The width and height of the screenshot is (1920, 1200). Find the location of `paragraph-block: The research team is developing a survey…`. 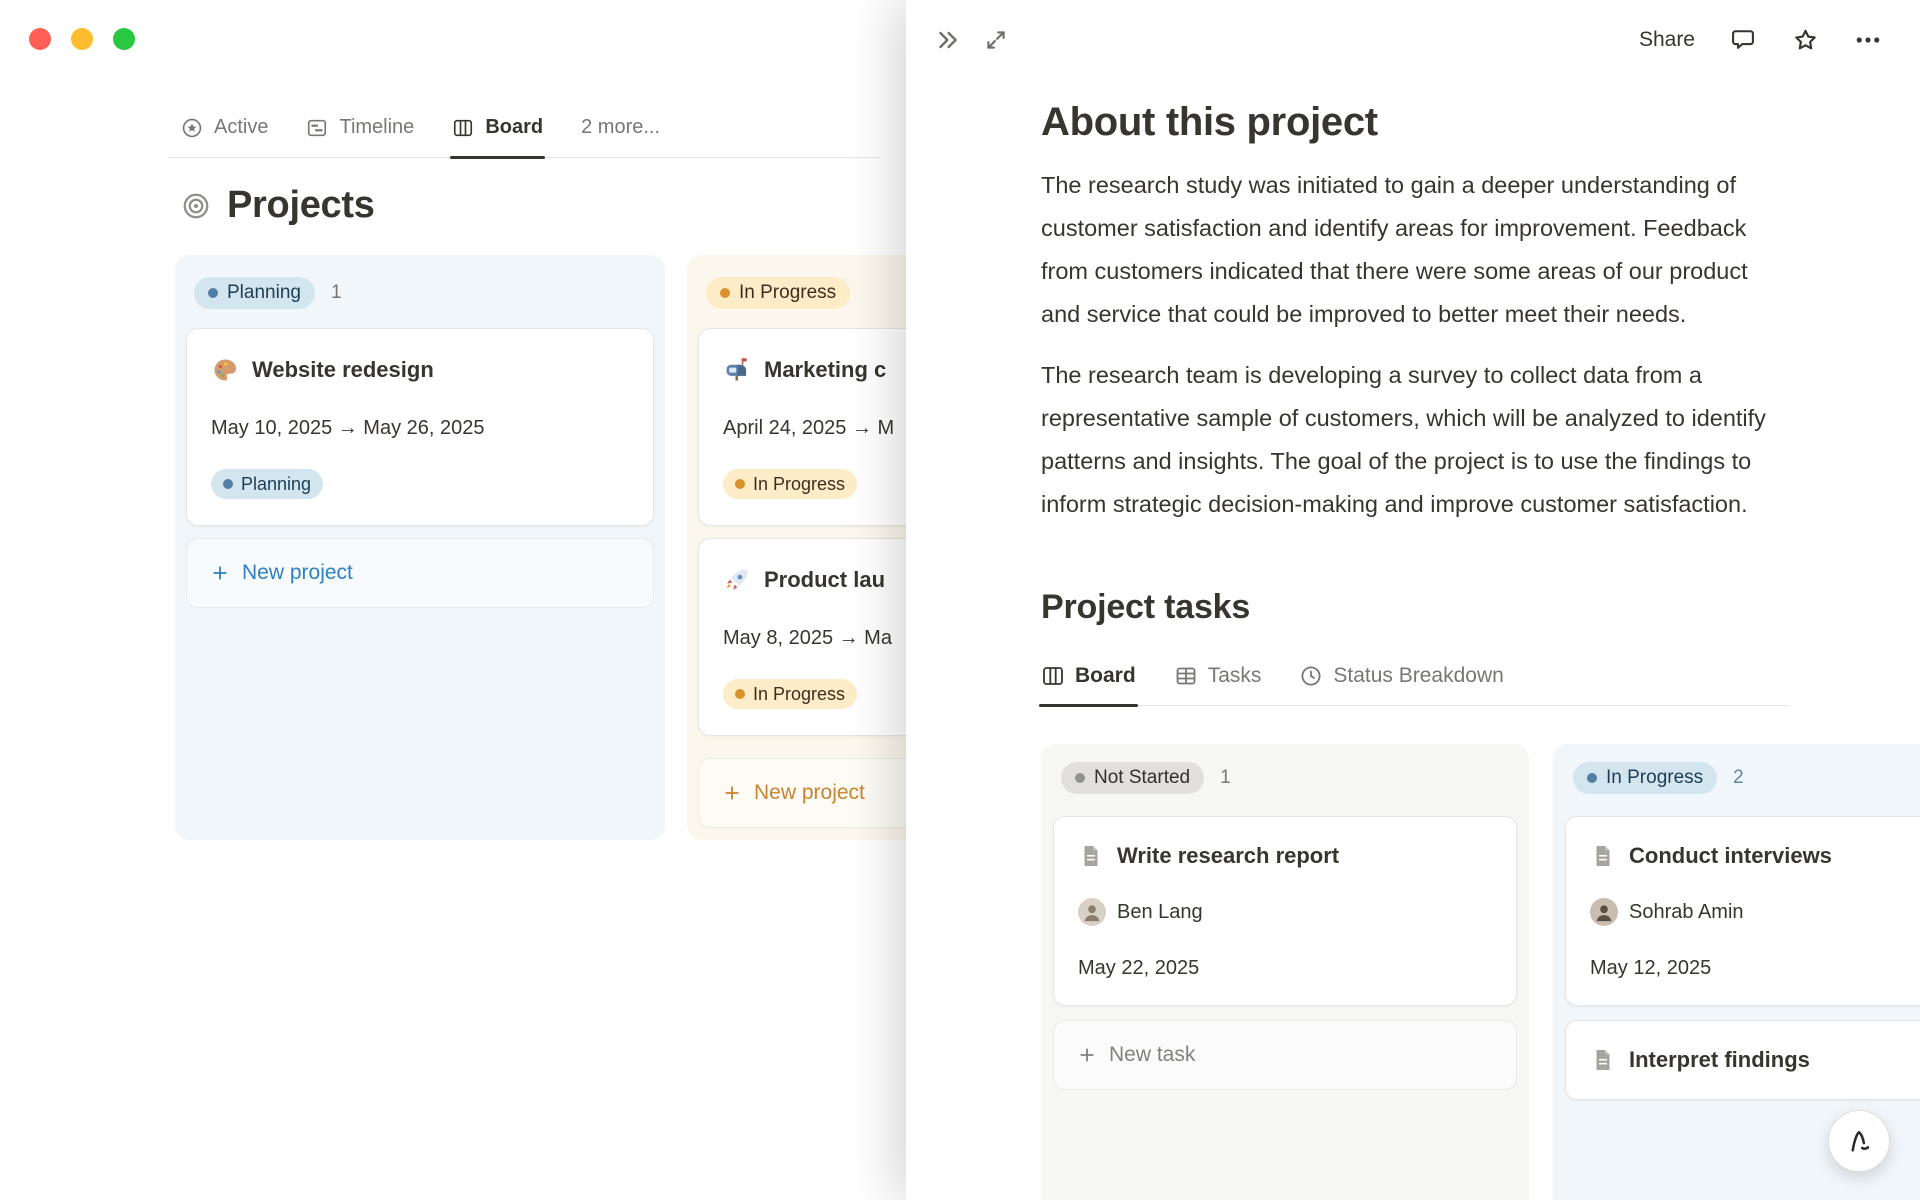

paragraph-block: The research team is developing a survey… is located at coordinates (1412, 440).